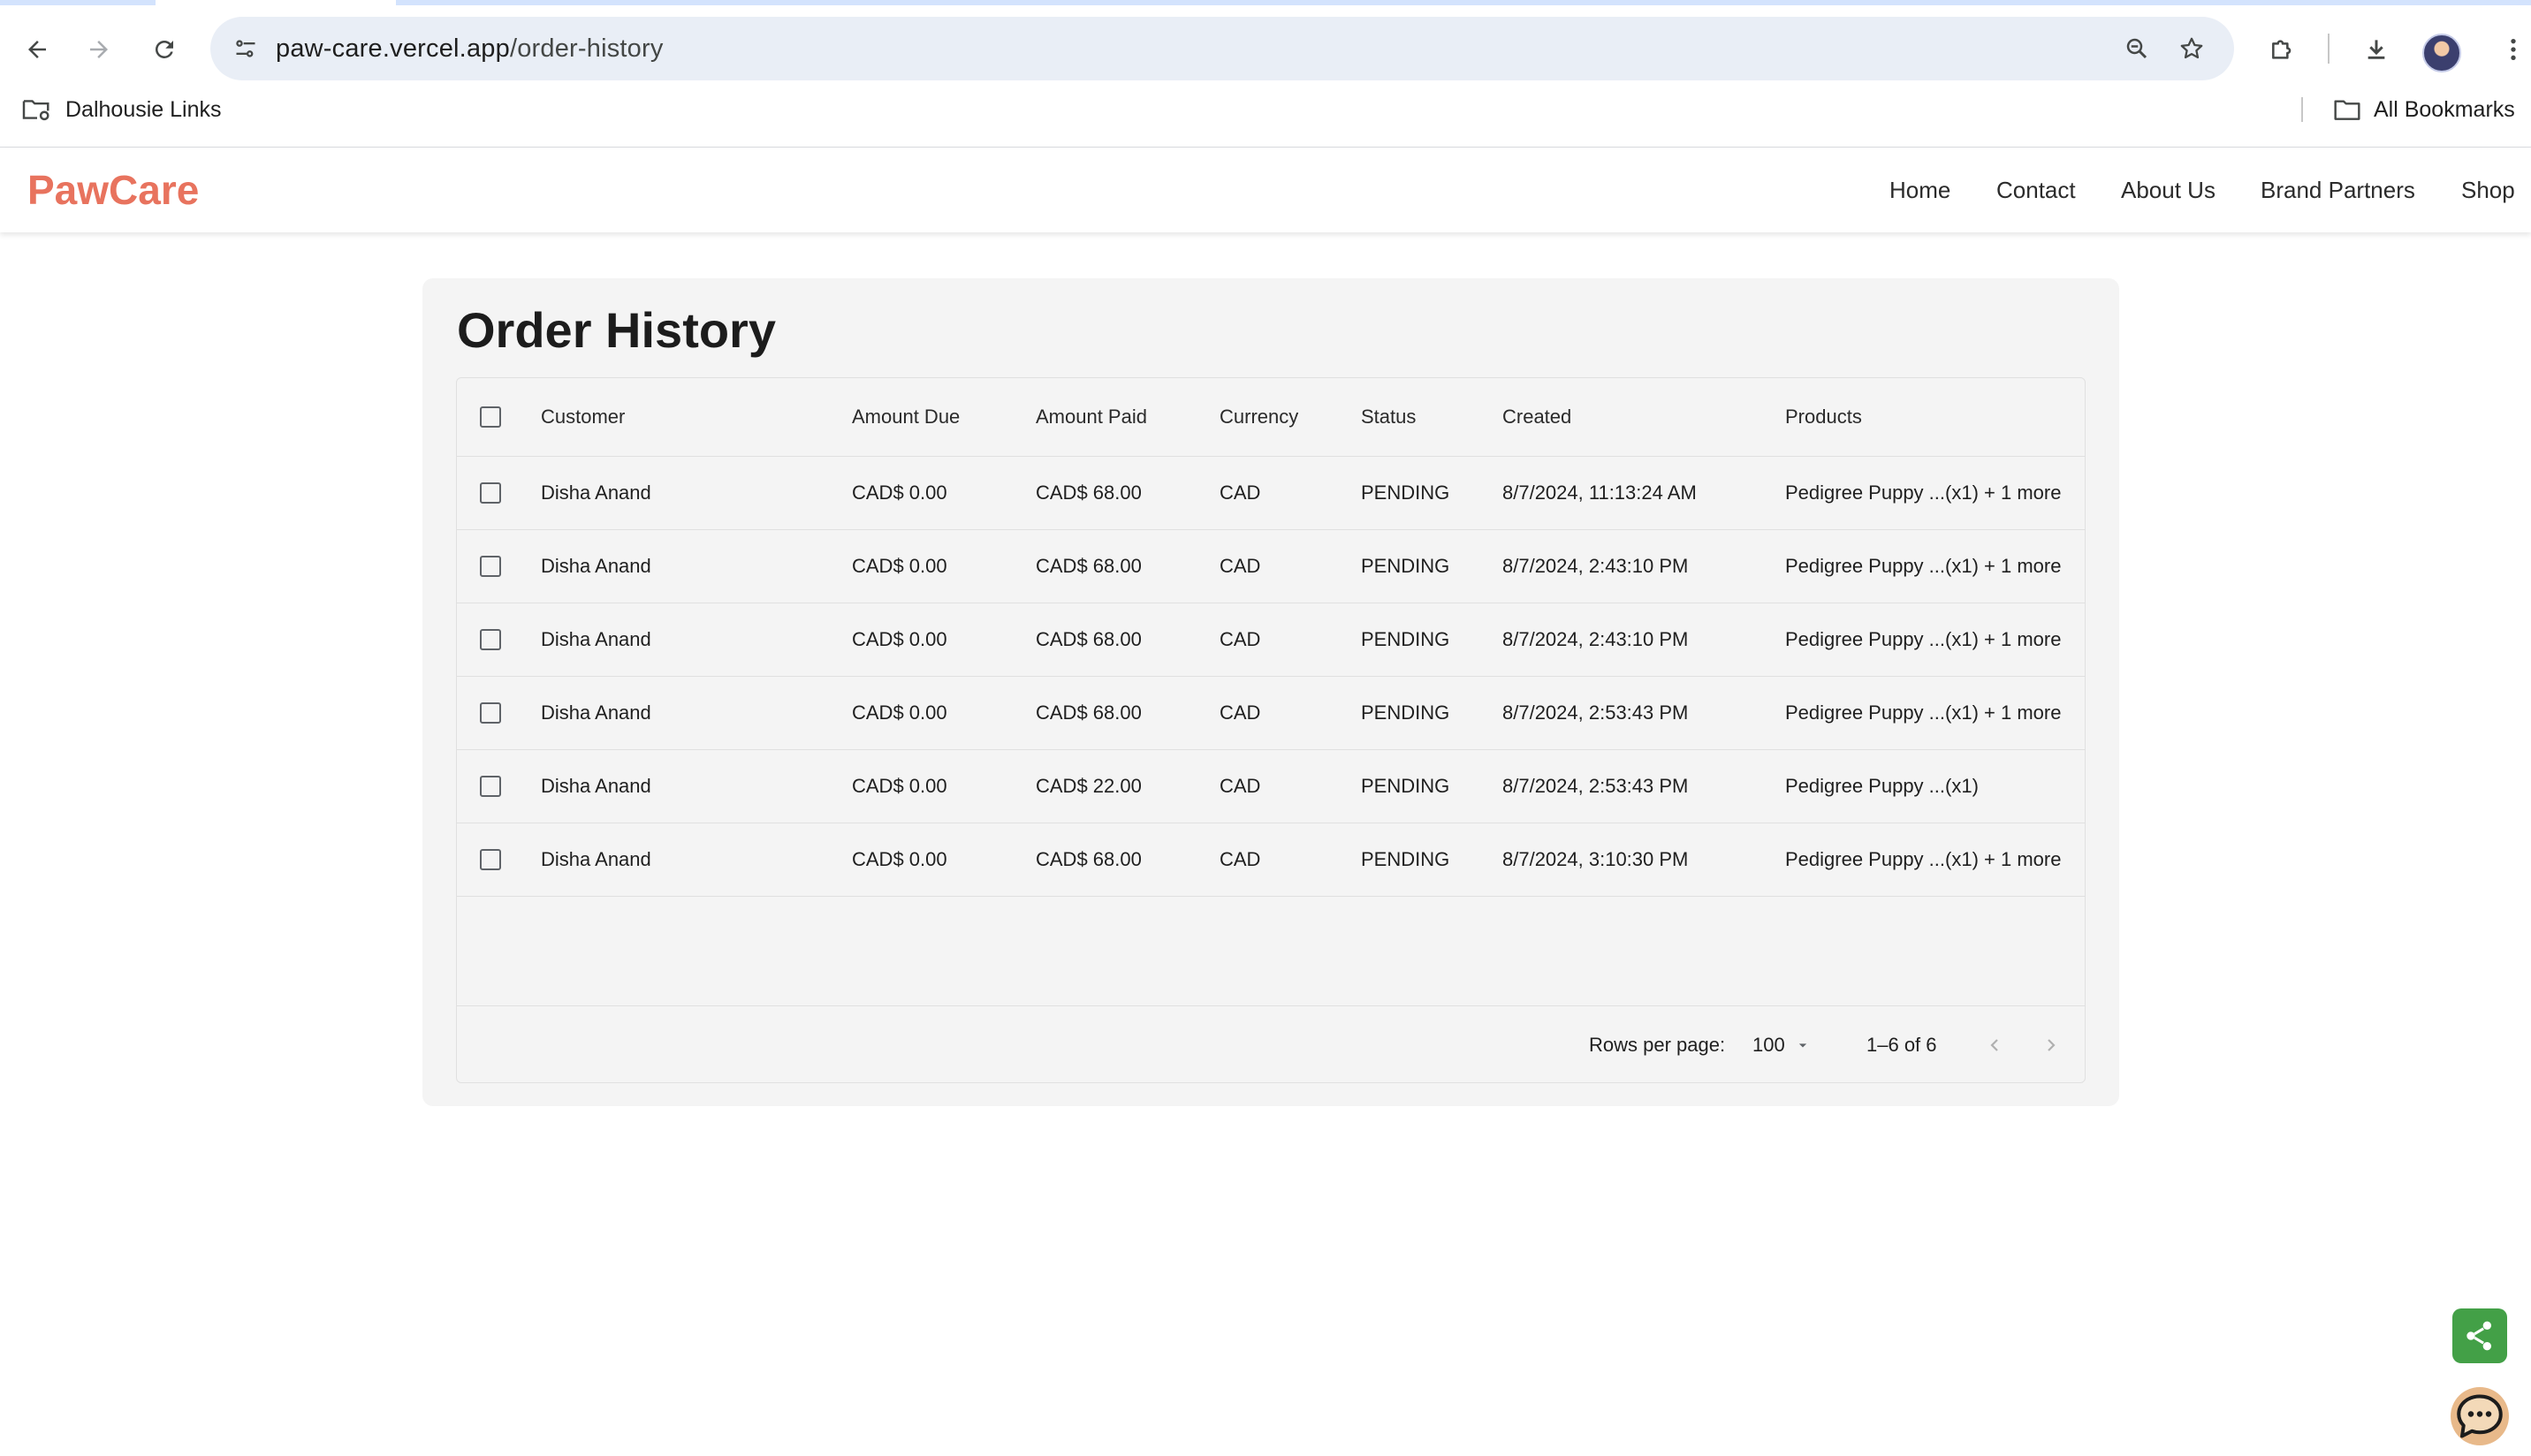 The height and width of the screenshot is (1456, 2531). I want to click on bookmark-folder-dalhousie-links: Dalhousie Links, so click(121, 110).